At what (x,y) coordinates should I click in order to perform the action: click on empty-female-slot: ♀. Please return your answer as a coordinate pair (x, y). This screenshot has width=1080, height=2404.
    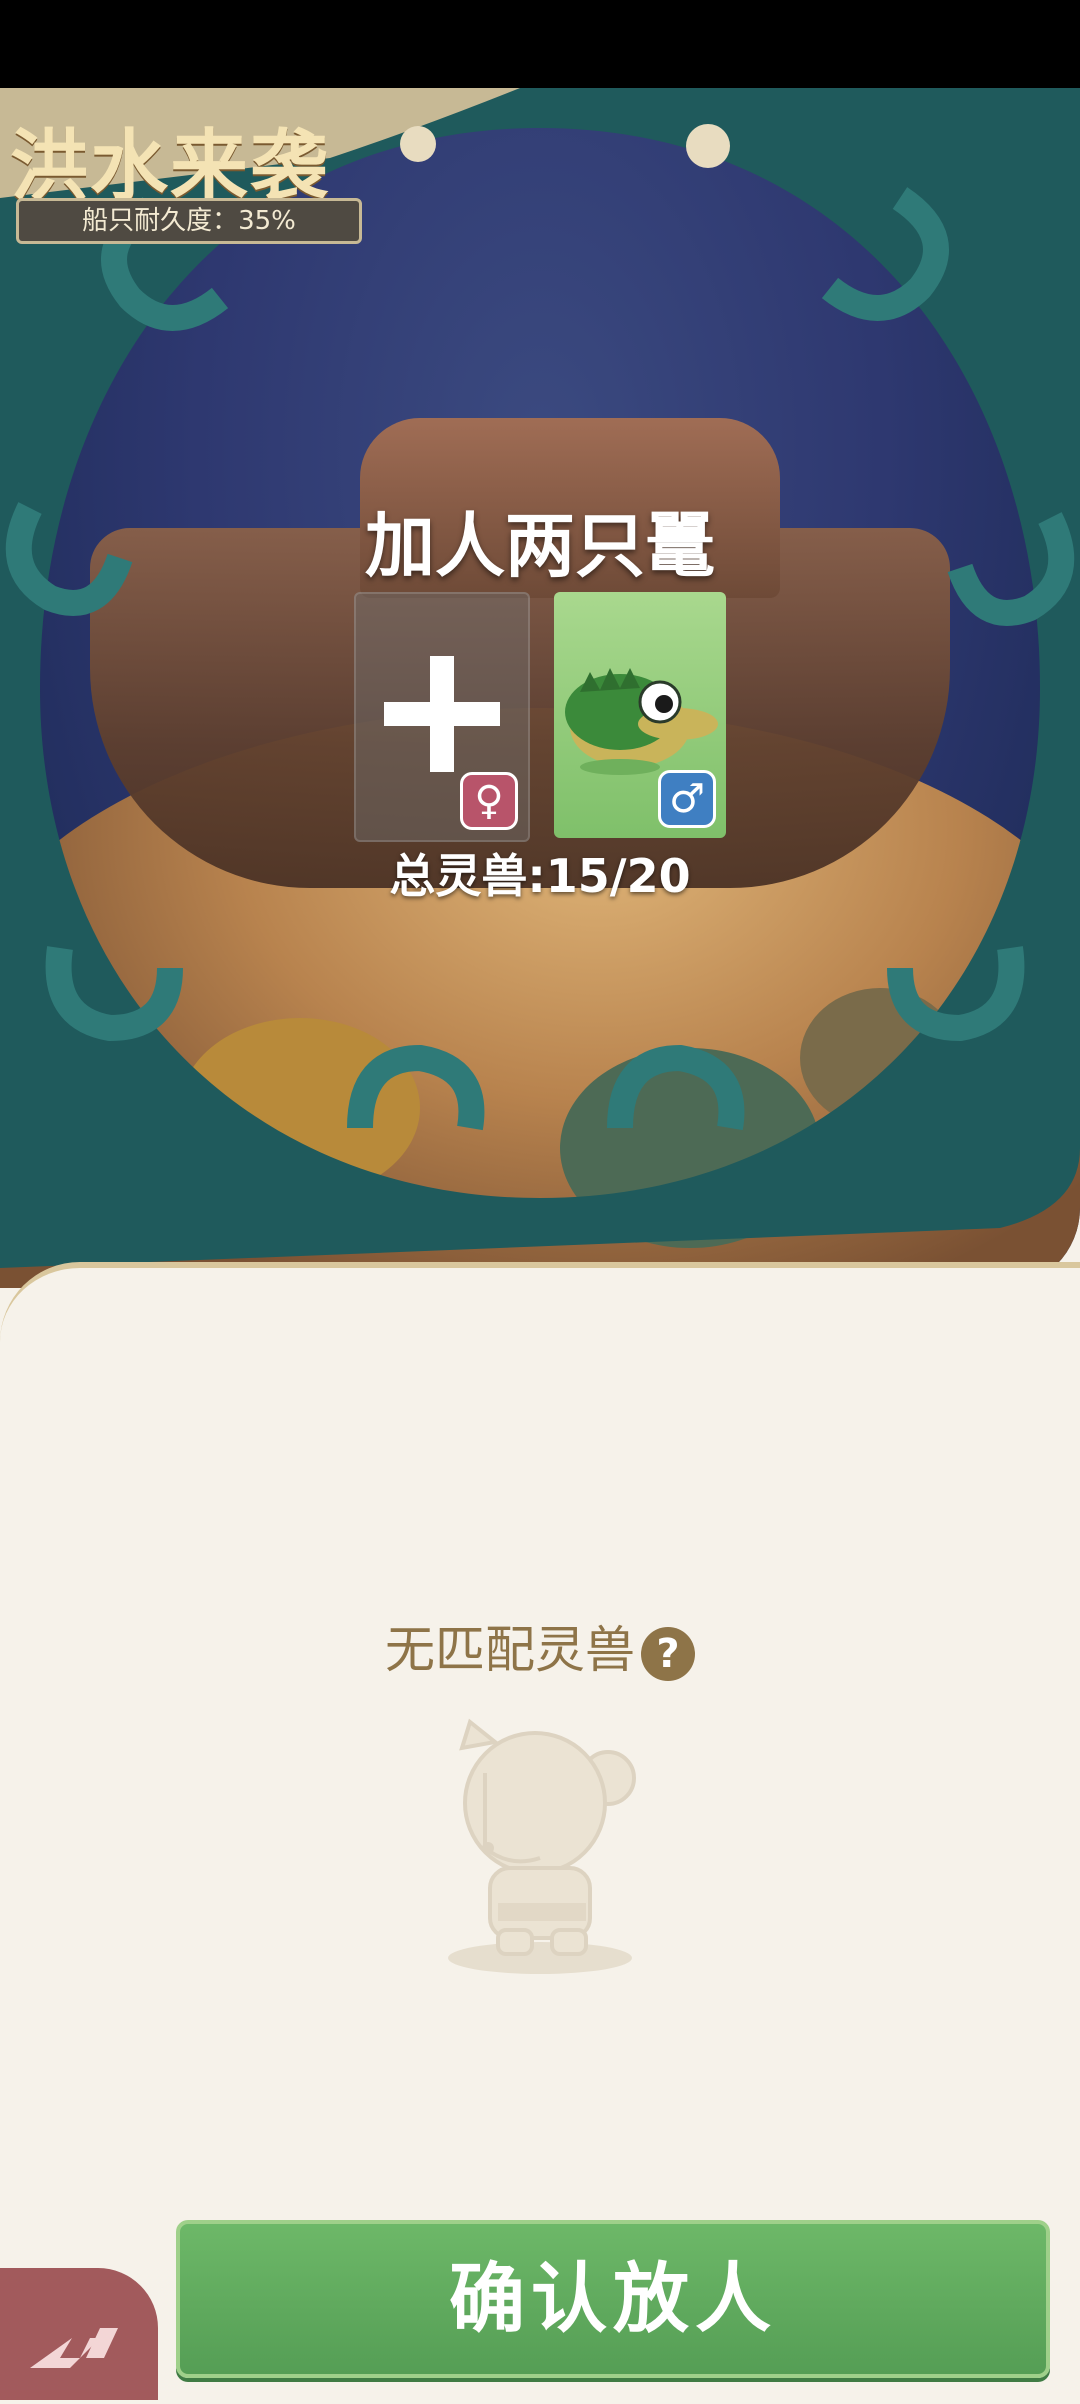
    Looking at the image, I should click on (442, 717).